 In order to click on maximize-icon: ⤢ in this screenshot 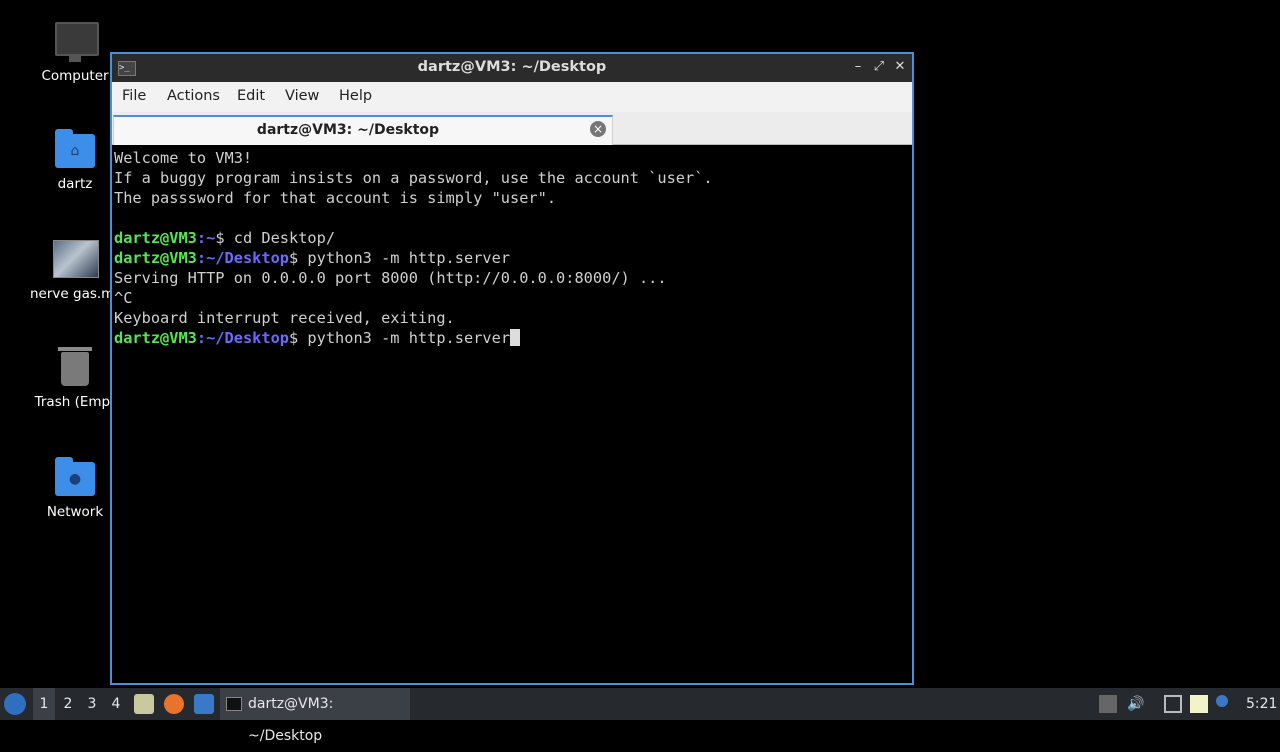, I will do `click(879, 67)`.